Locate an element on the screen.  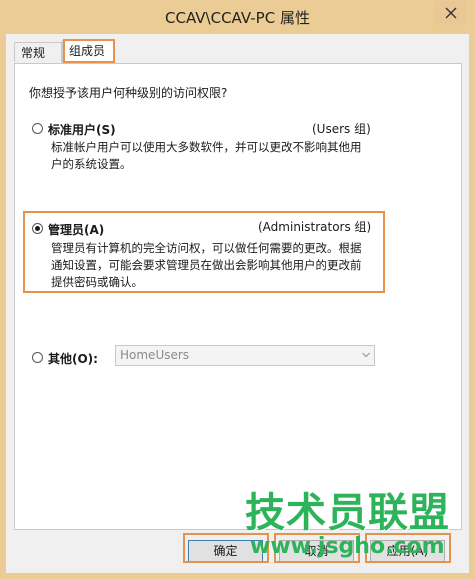
title-bar: CCAV\CCAV-PC 属性 is located at coordinates (237, 17).